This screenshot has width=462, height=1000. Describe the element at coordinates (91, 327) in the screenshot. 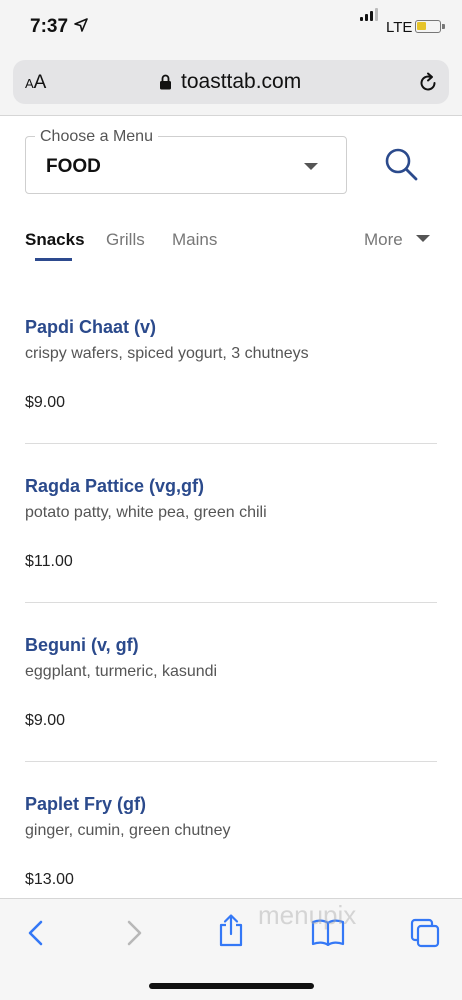

I see `item-name: Papdi Chaat (v)` at that location.